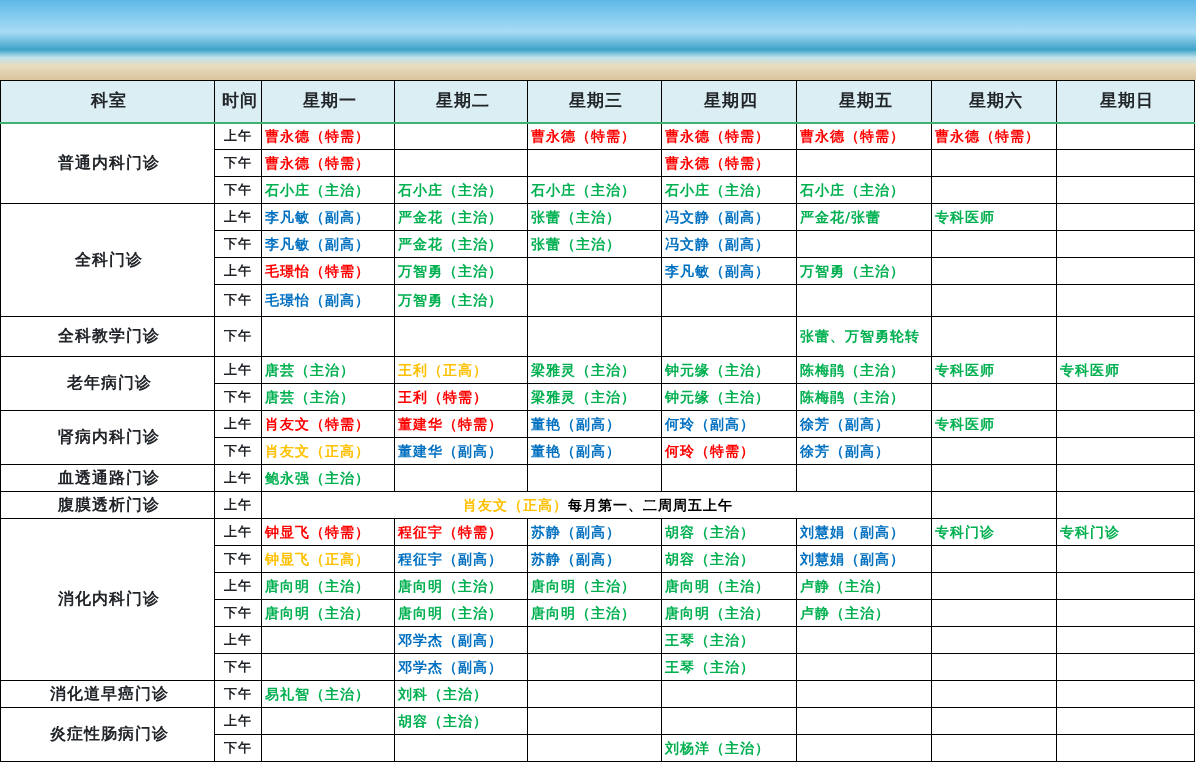 Image resolution: width=1196 pixels, height=766 pixels. What do you see at coordinates (515, 504) in the screenshot?
I see `doctor-name: 肖友文（正高）` at bounding box center [515, 504].